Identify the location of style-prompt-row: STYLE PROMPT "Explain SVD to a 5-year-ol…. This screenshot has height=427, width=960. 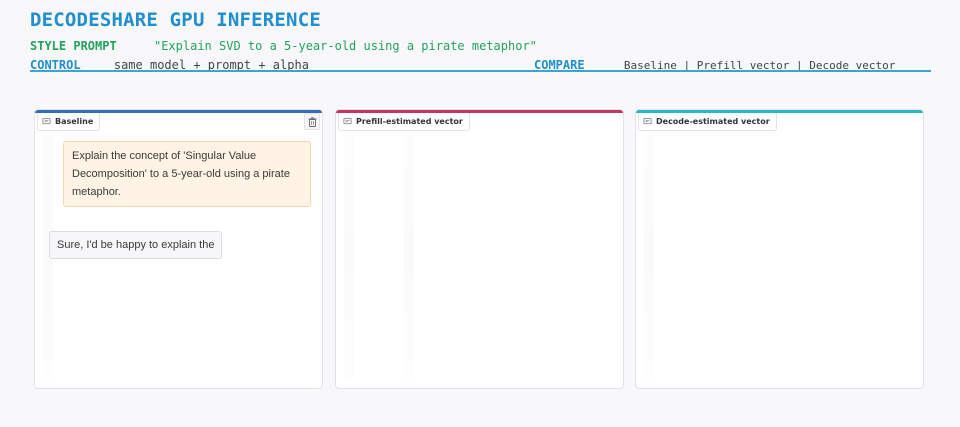
(283, 44).